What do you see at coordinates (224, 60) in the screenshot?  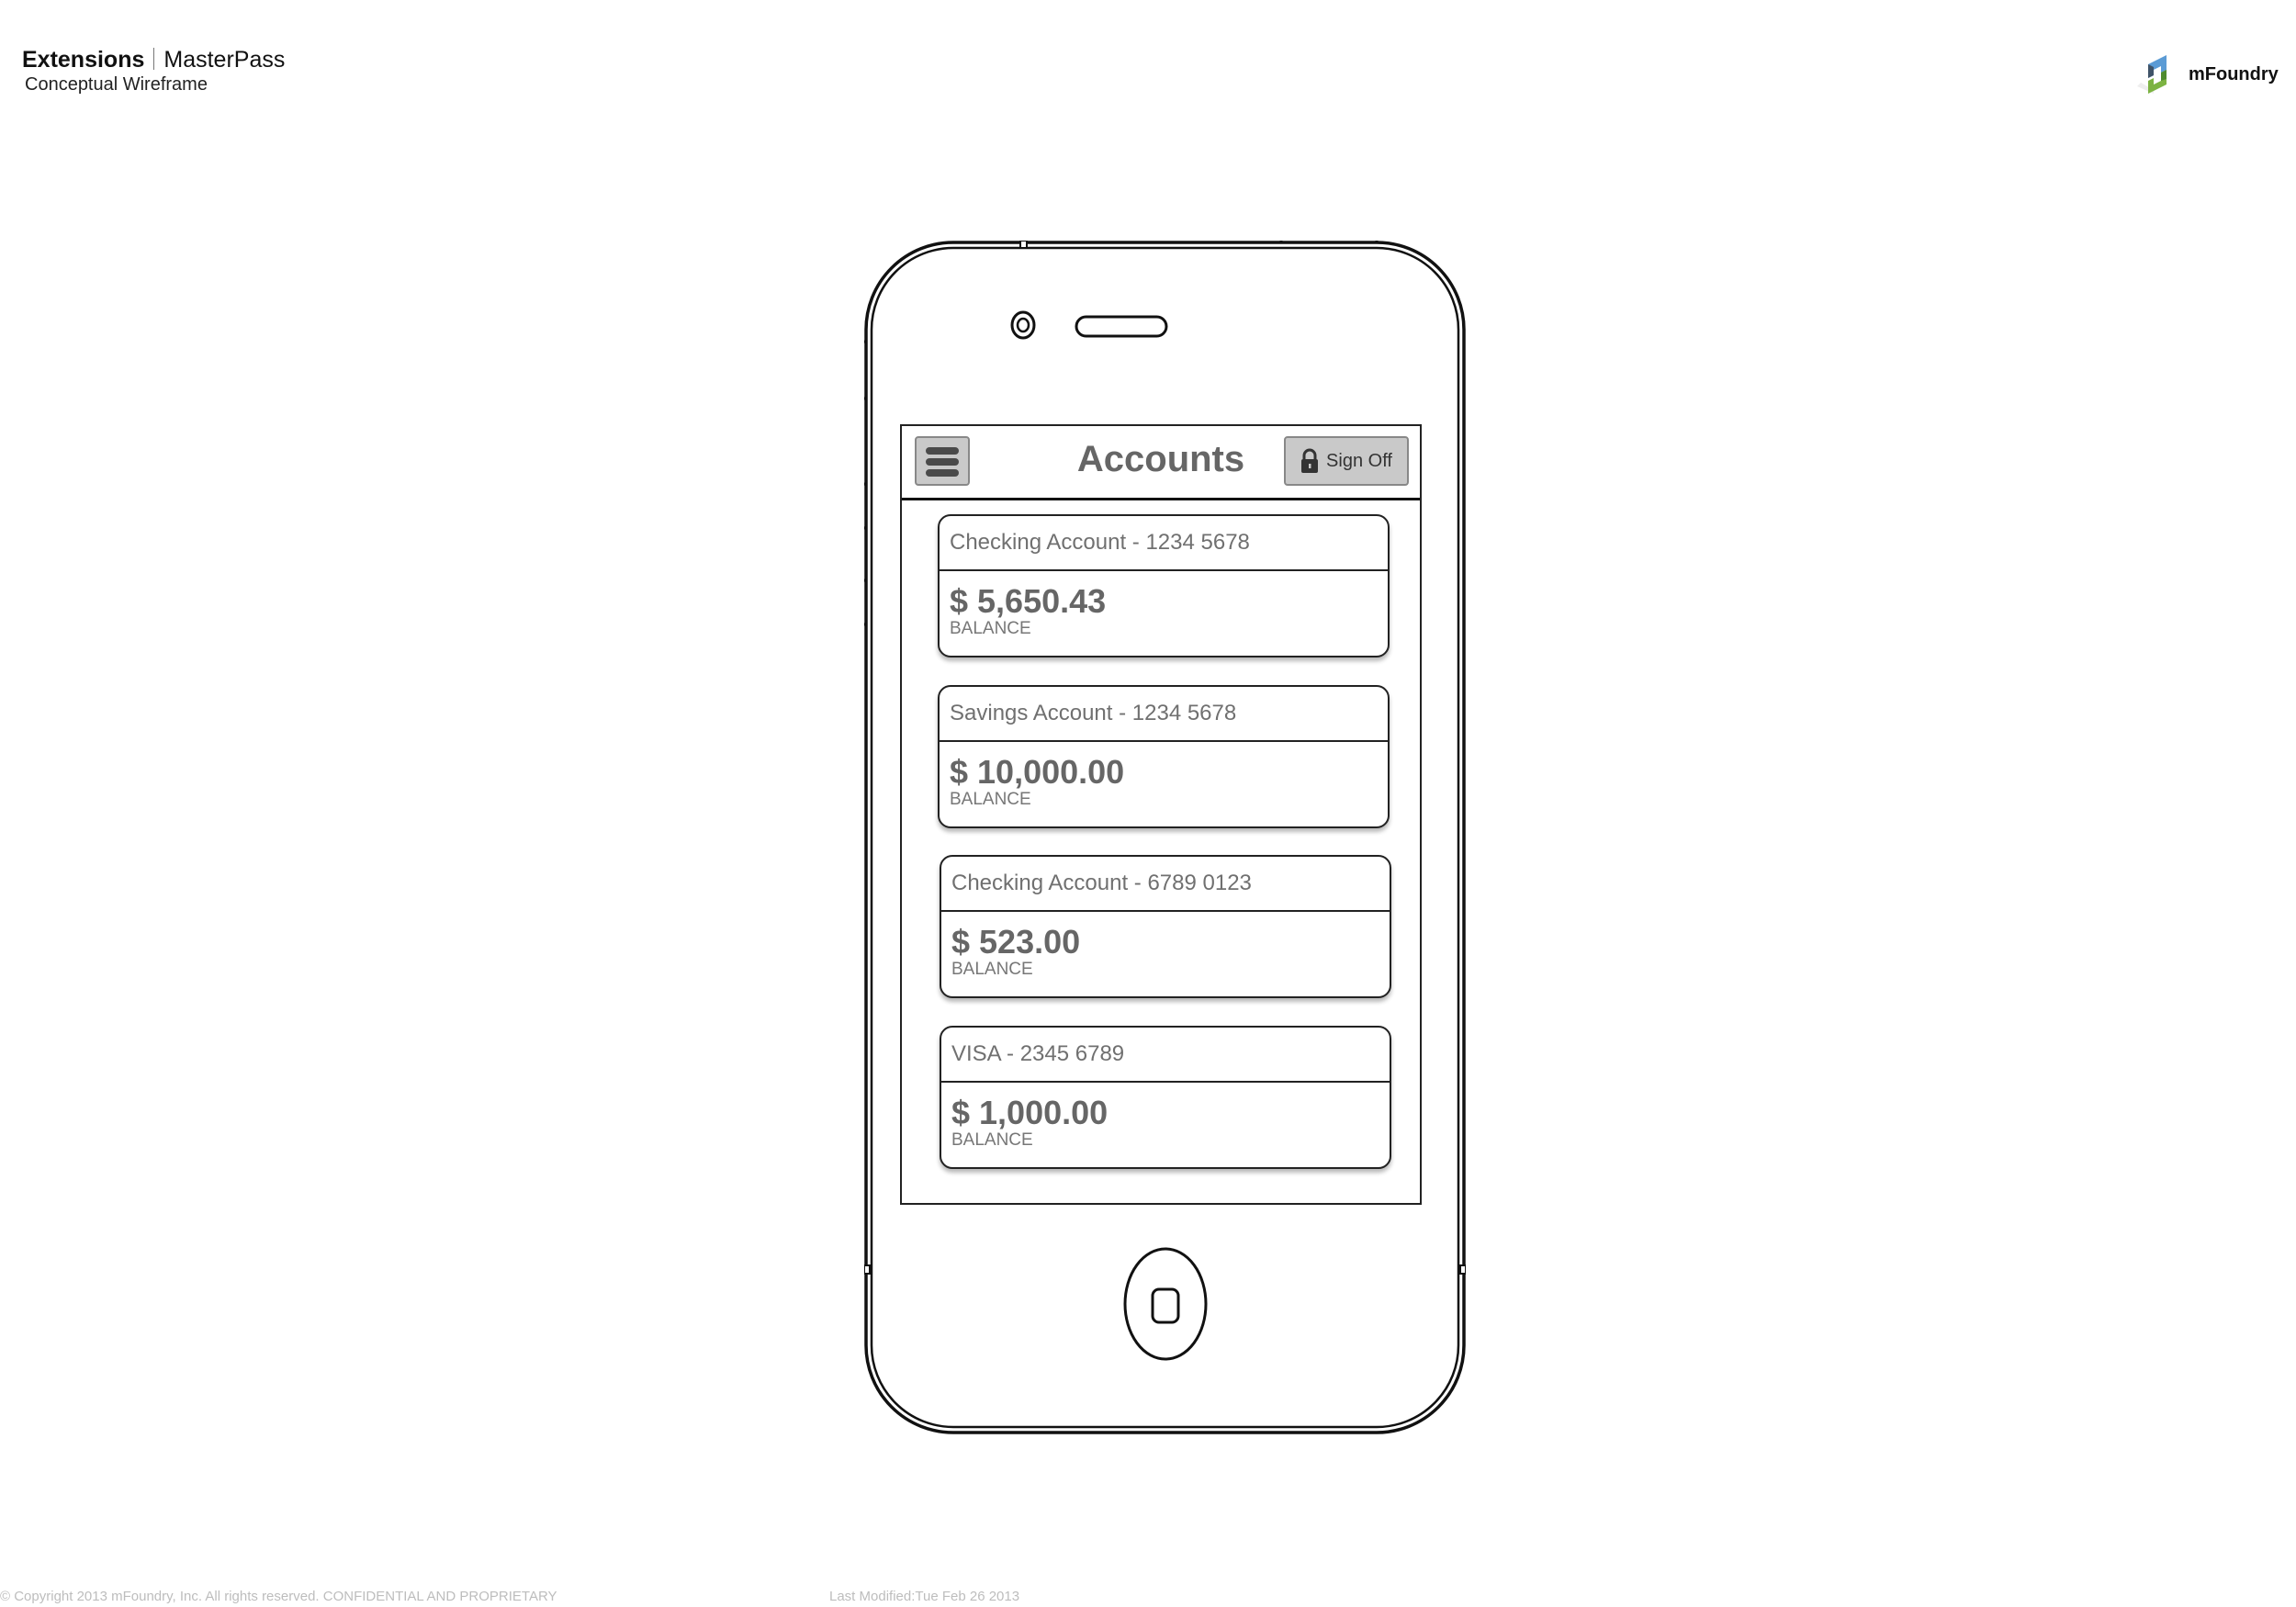 I see `document-title-product: MasterPass` at bounding box center [224, 60].